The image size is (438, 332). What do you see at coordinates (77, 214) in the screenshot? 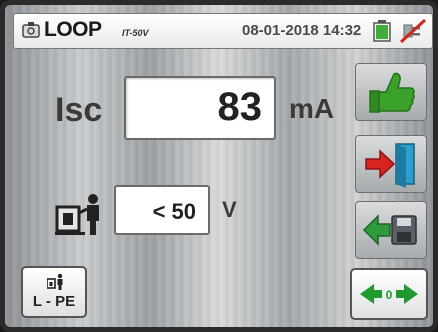
I see `touch-voltage-icon` at bounding box center [77, 214].